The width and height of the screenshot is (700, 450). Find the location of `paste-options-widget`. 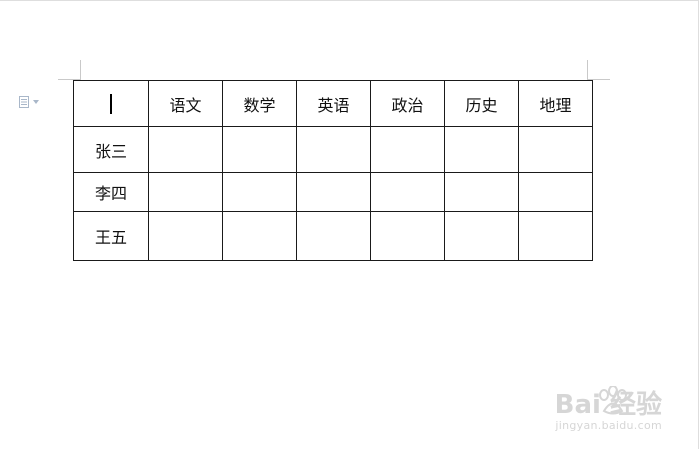

paste-options-widget is located at coordinates (32, 102).